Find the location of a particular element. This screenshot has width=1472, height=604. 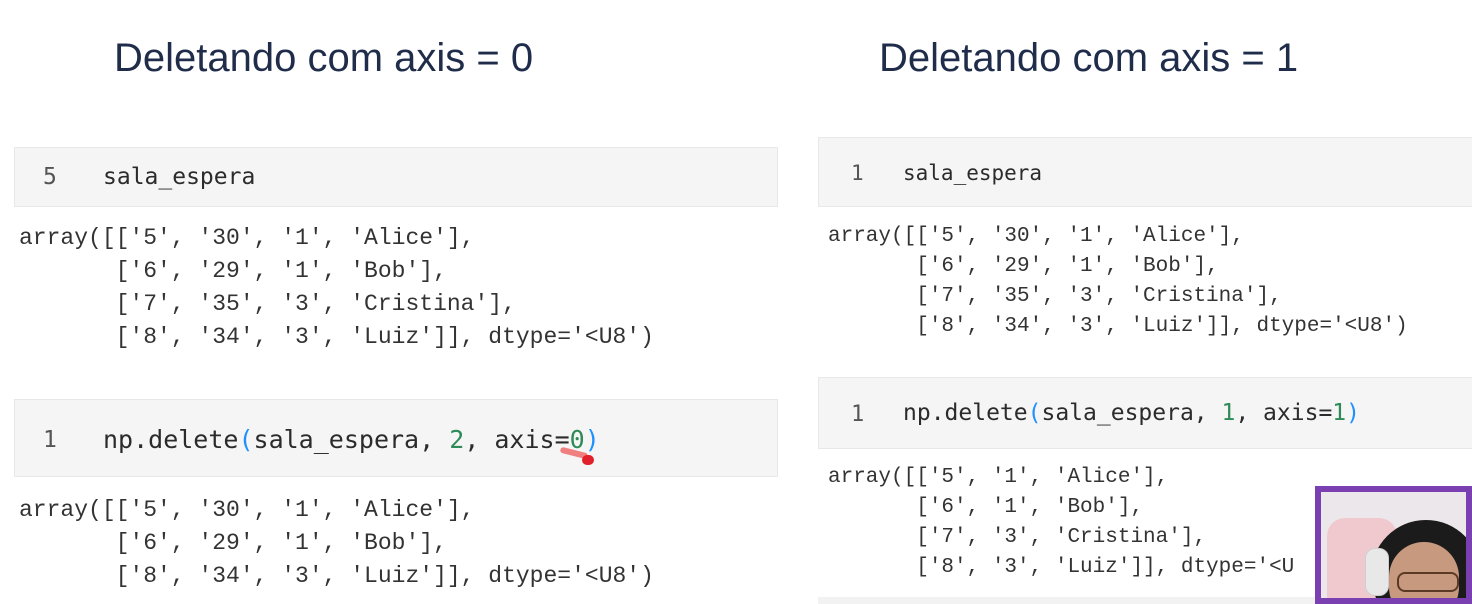

webcam-overlay is located at coordinates (1393, 545).